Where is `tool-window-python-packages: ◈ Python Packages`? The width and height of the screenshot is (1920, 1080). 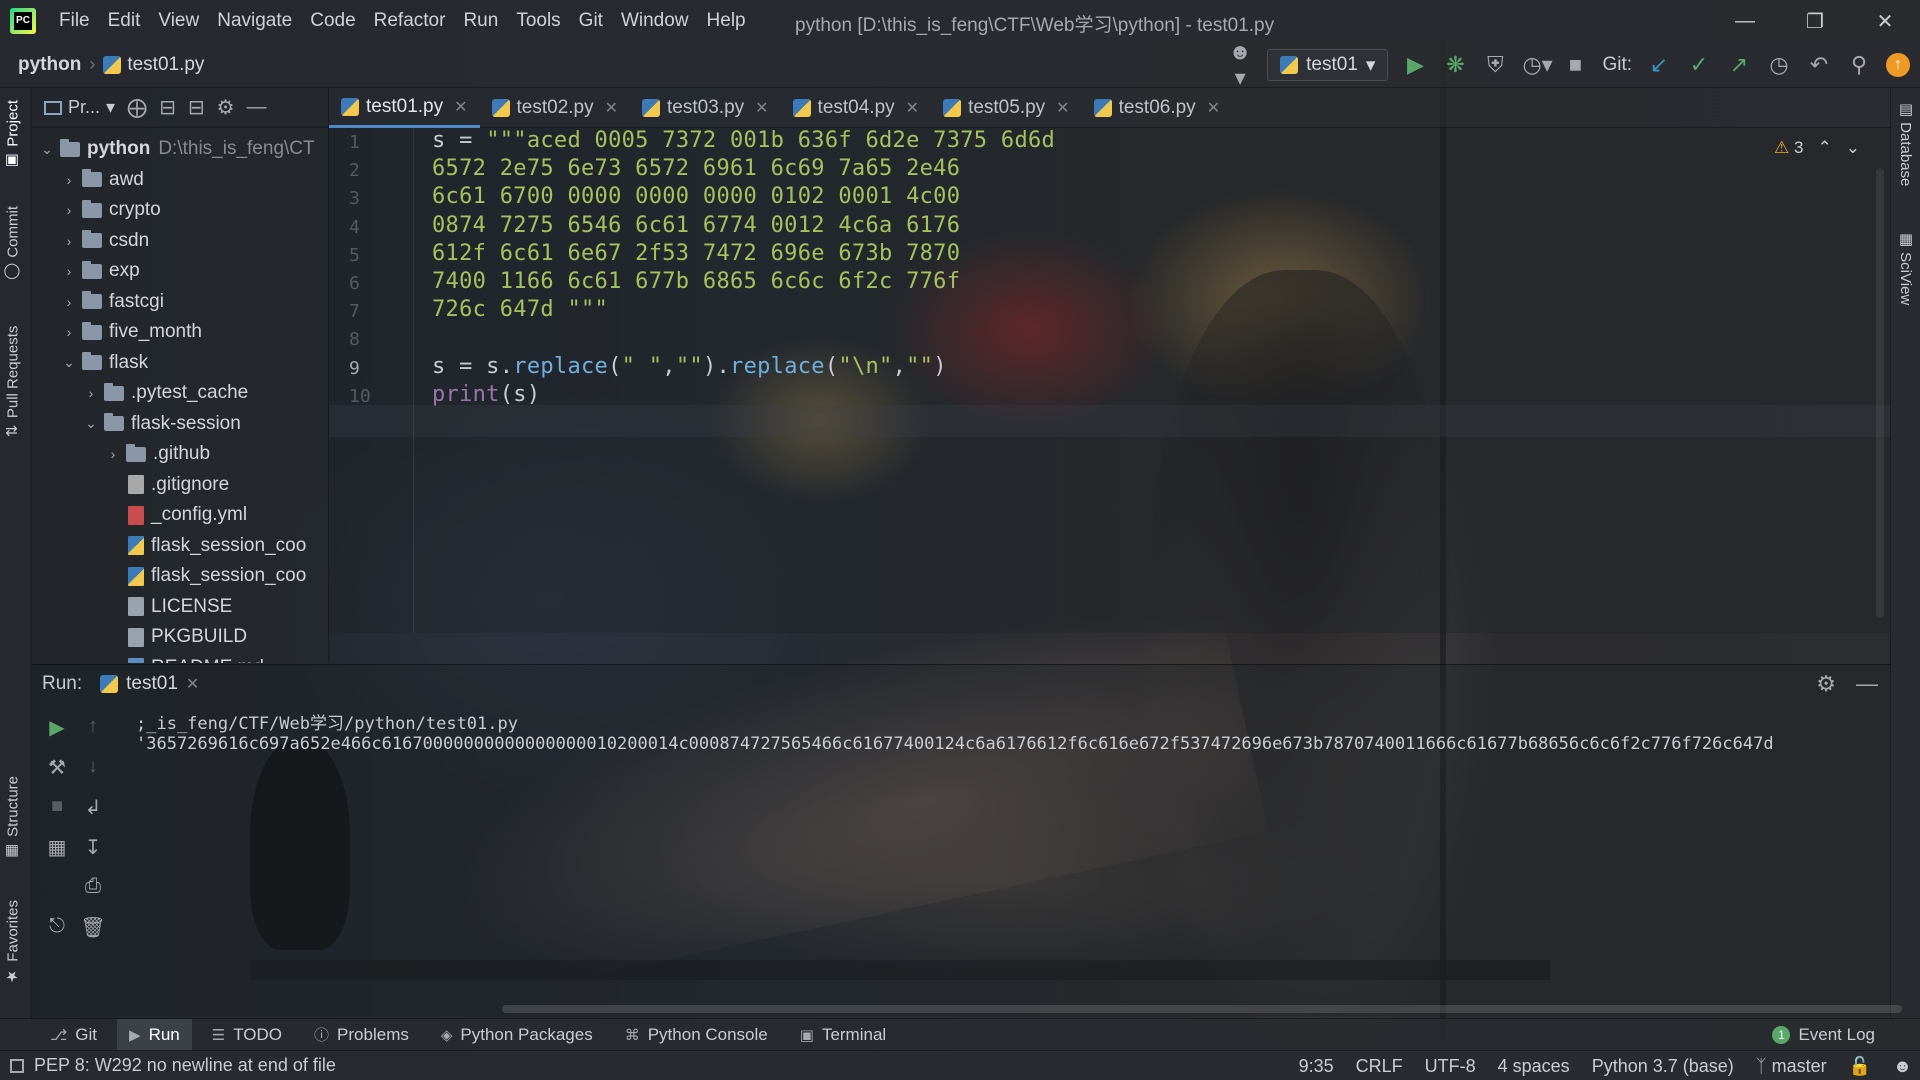
tool-window-python-packages: ◈ Python Packages is located at coordinates (517, 1035).